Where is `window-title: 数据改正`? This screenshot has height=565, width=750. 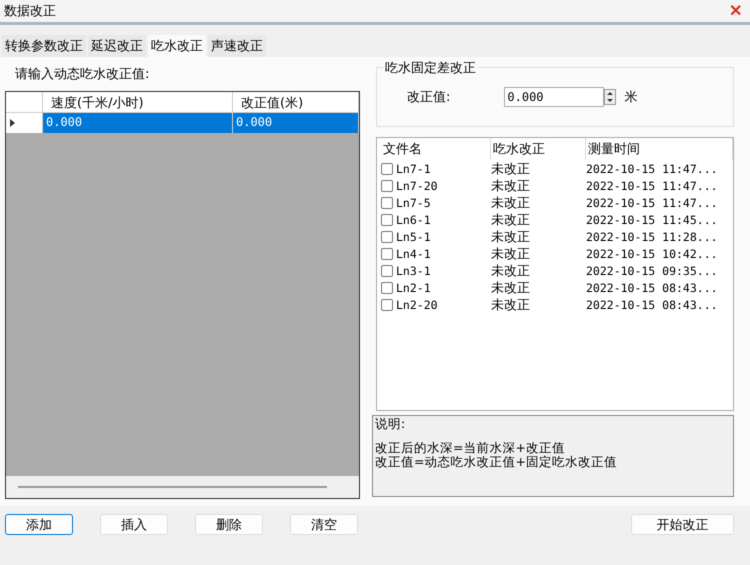 window-title: 数据改正 is located at coordinates (30, 11).